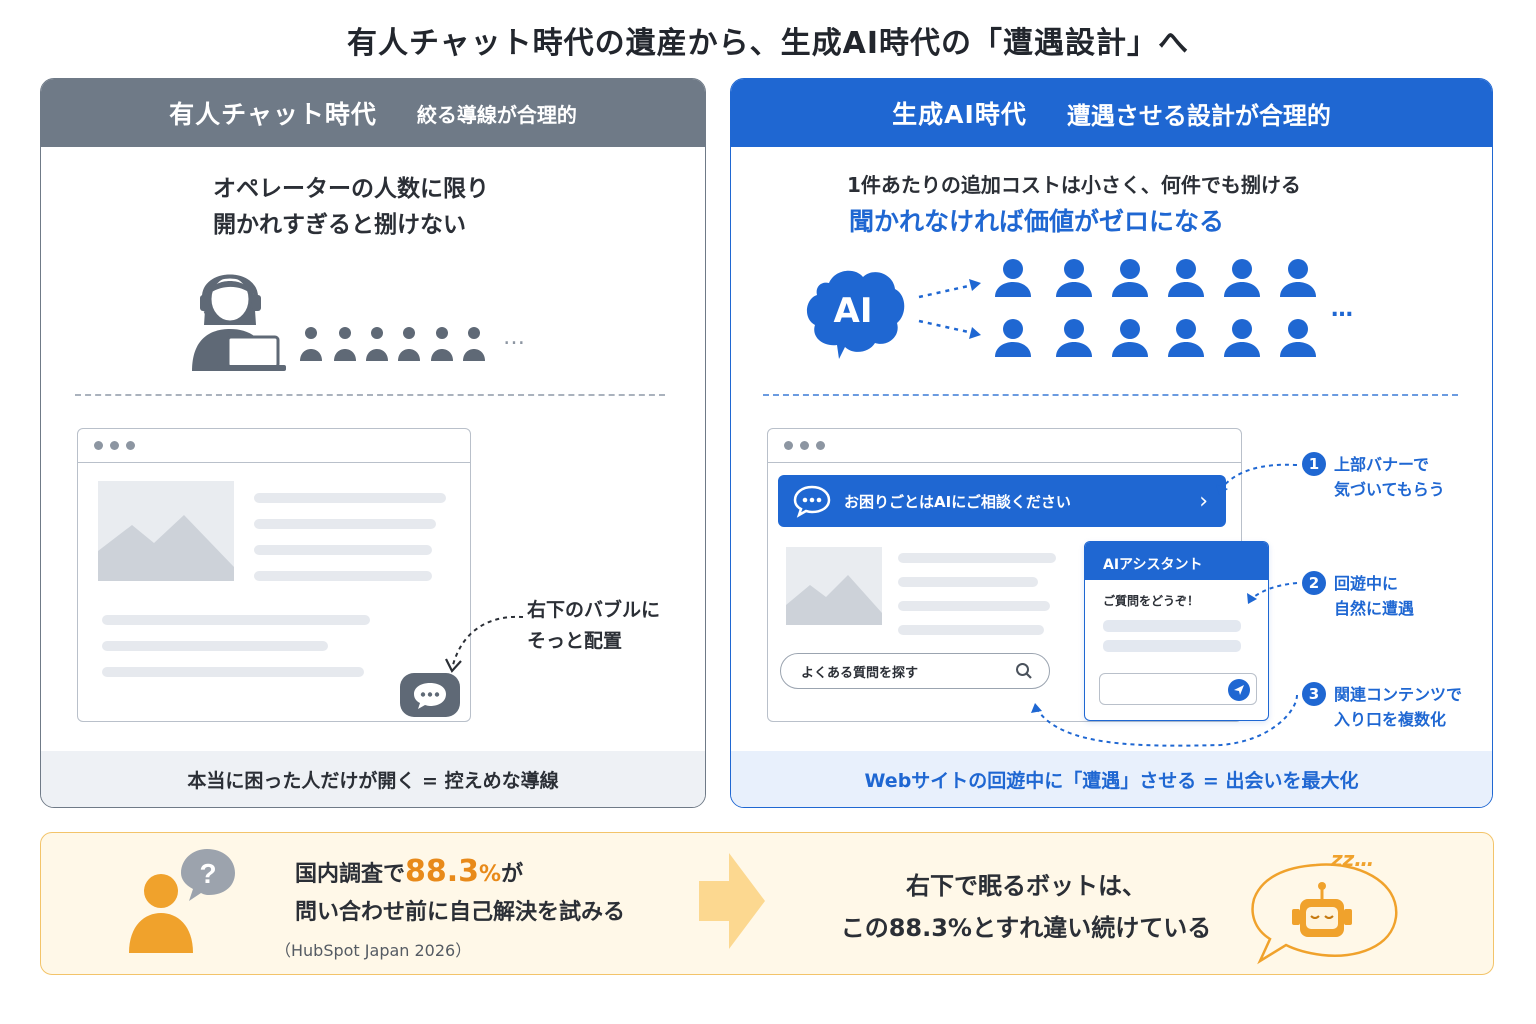 Image resolution: width=1536 pixels, height=1024 pixels. Describe the element at coordinates (1026, 907) in the screenshot. I see `bottom-right-text: 右下で眠るボットは、 この88.3%とすれ違い続けている` at that location.